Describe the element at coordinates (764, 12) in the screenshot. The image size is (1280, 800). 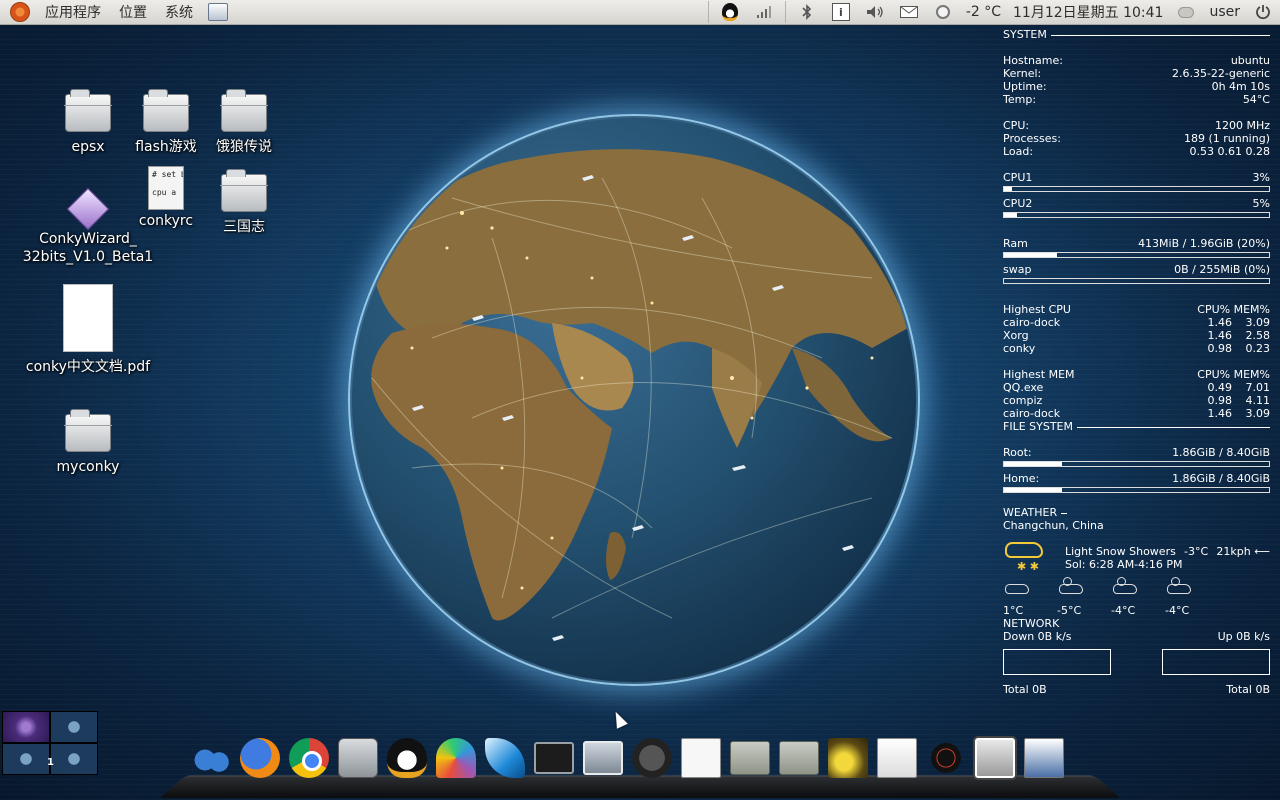
I see `signal-icon` at that location.